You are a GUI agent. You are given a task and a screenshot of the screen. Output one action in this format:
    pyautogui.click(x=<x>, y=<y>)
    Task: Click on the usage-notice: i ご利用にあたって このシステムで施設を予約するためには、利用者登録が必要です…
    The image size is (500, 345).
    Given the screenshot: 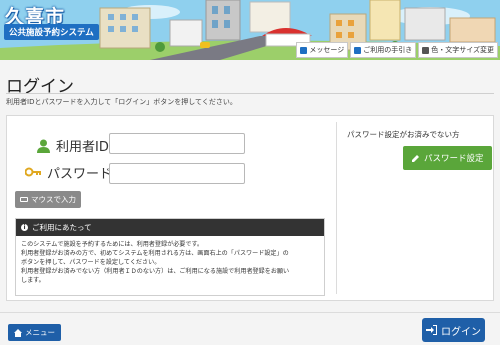 What is the action you would take?
    pyautogui.click(x=170, y=257)
    